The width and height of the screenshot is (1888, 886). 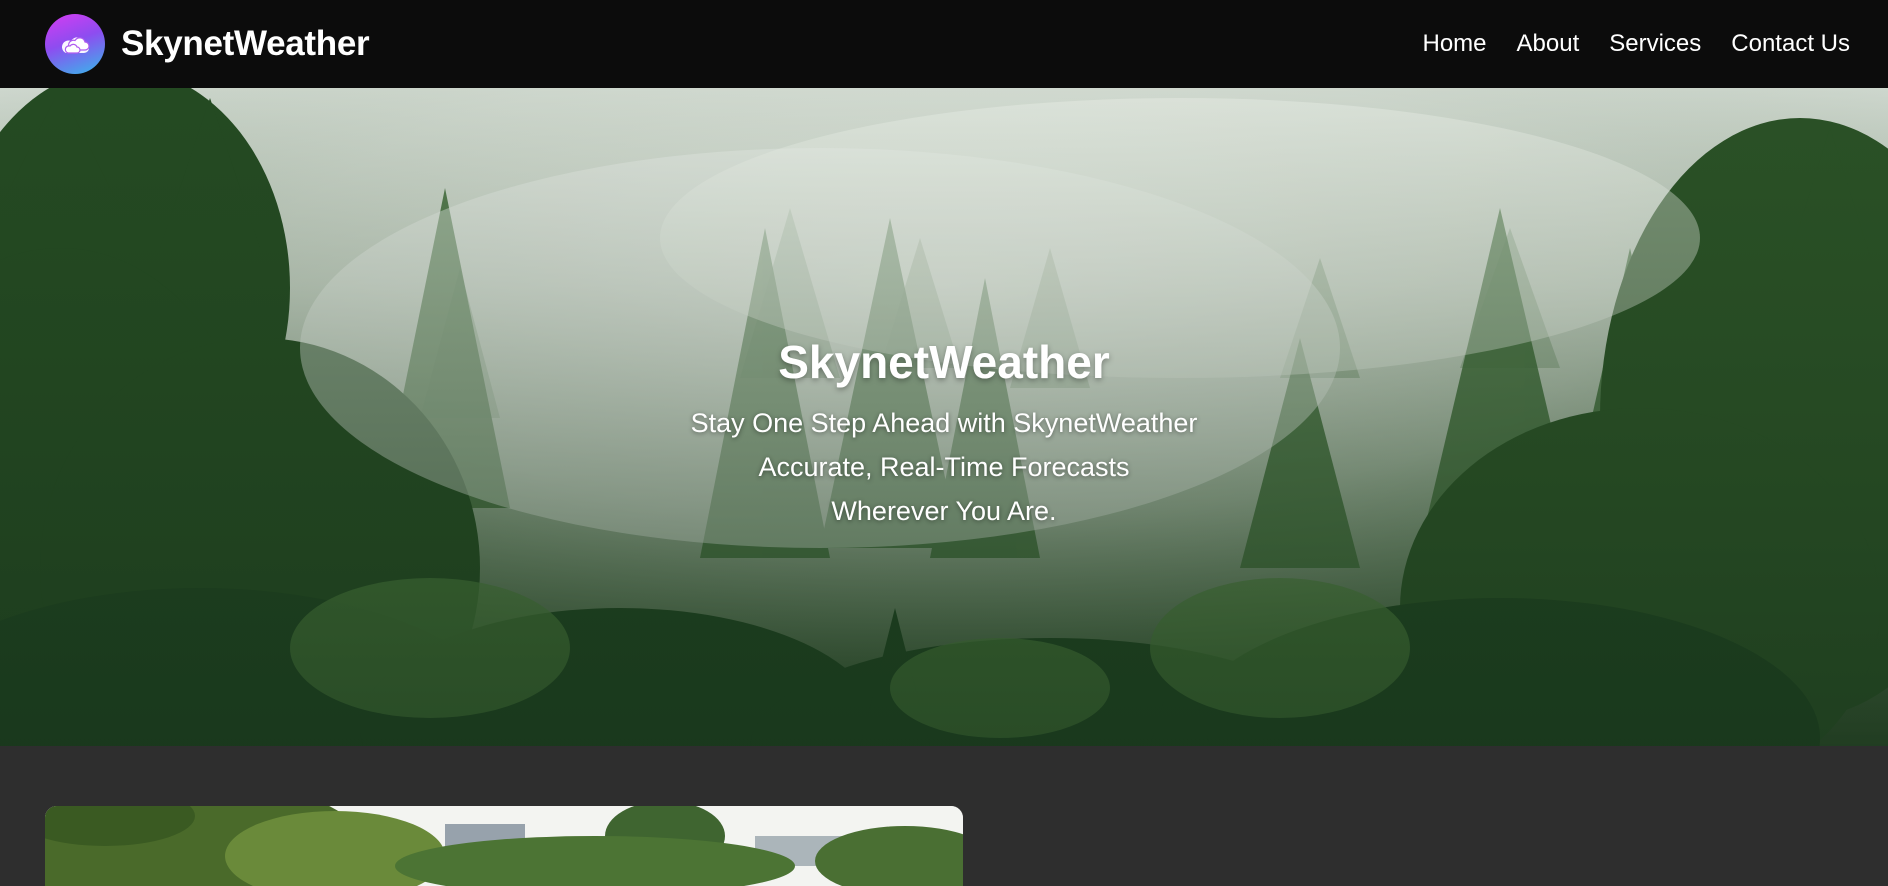 I want to click on brand-link: SkynetWeather, so click(x=207, y=44).